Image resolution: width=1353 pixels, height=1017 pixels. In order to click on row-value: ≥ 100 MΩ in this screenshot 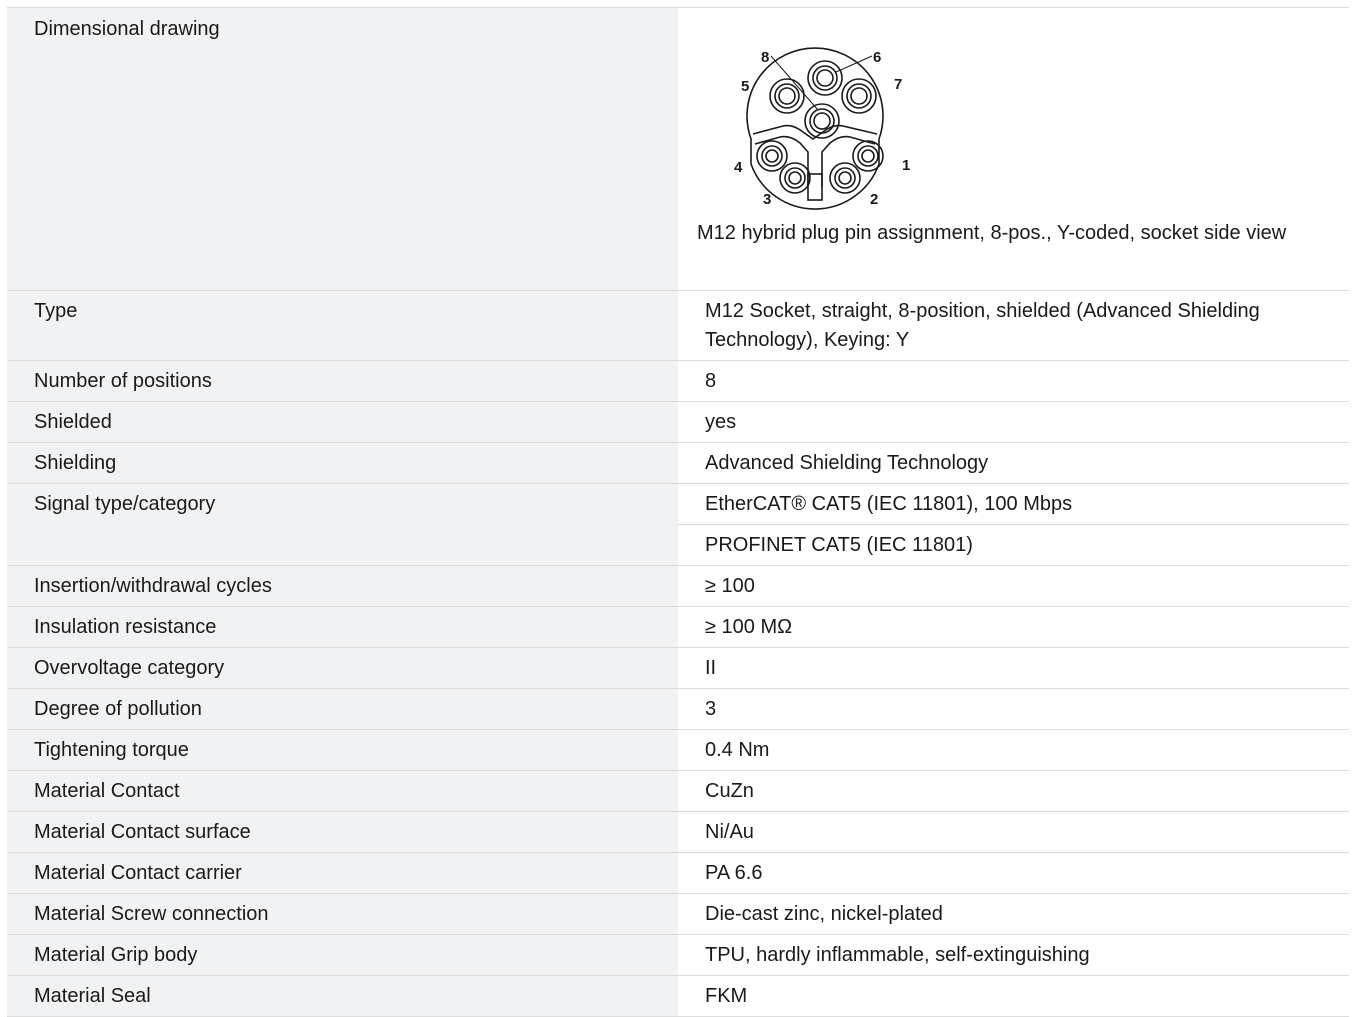, I will do `click(1013, 627)`.